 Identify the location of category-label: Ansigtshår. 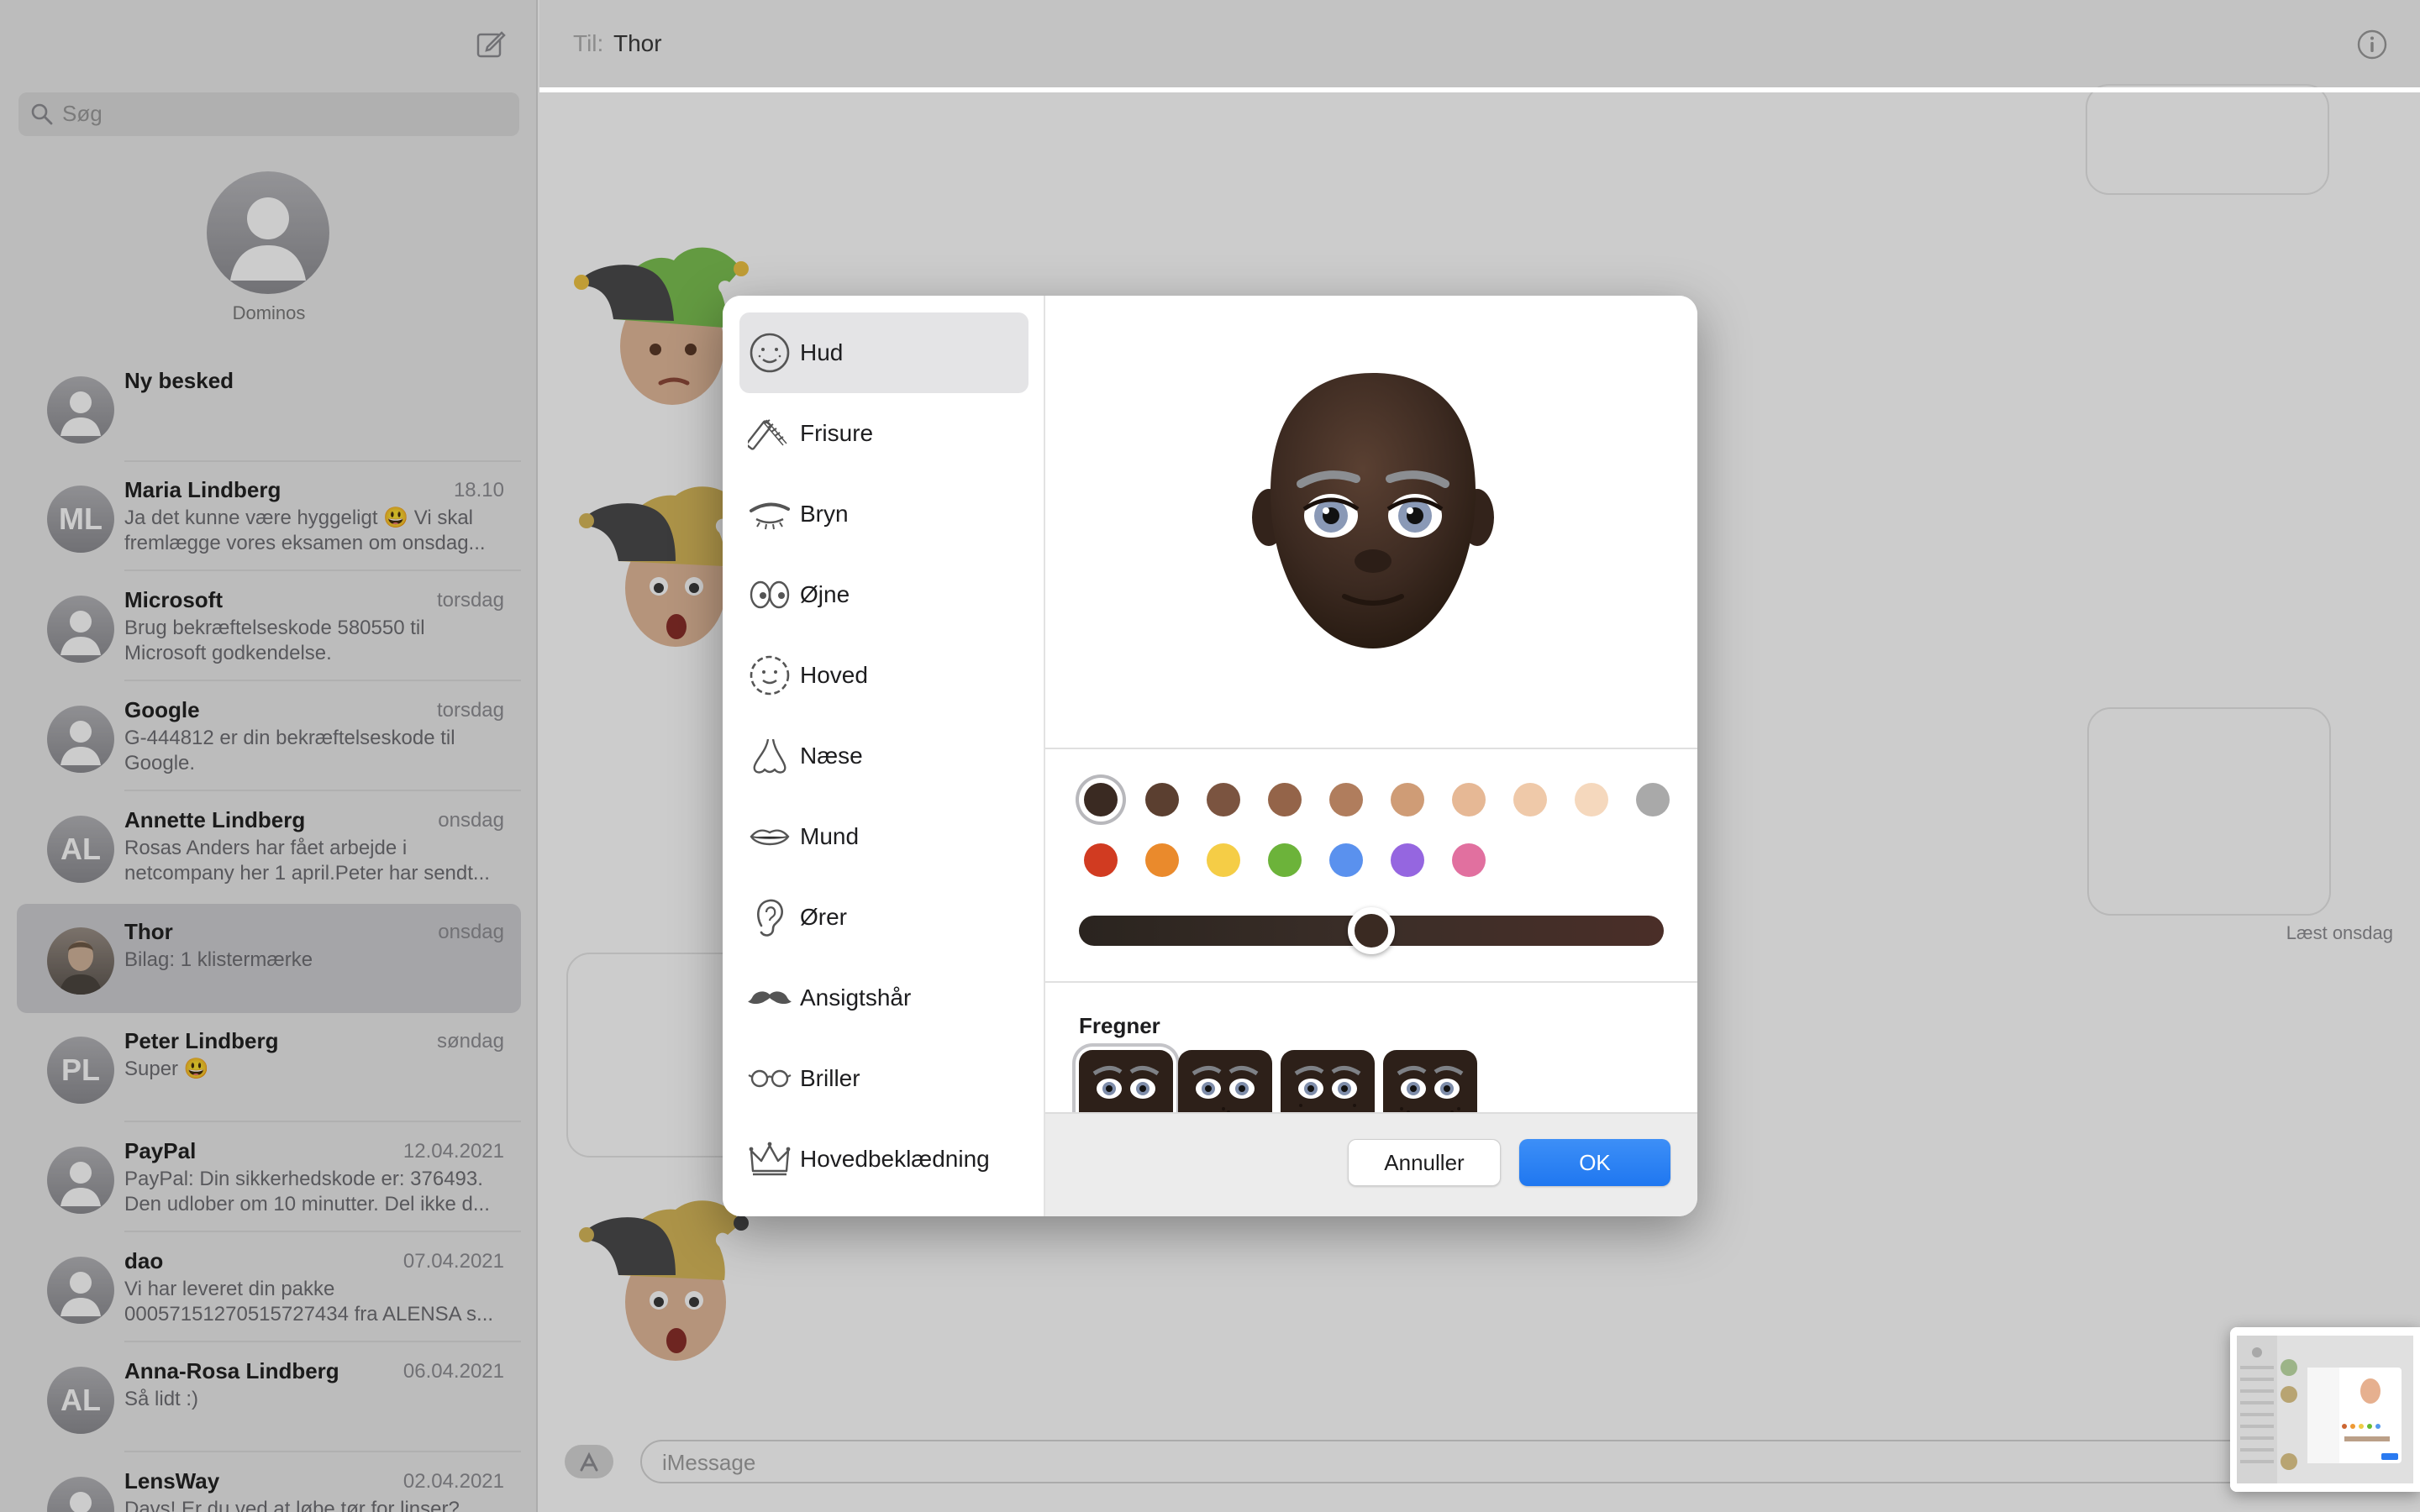
(856, 997).